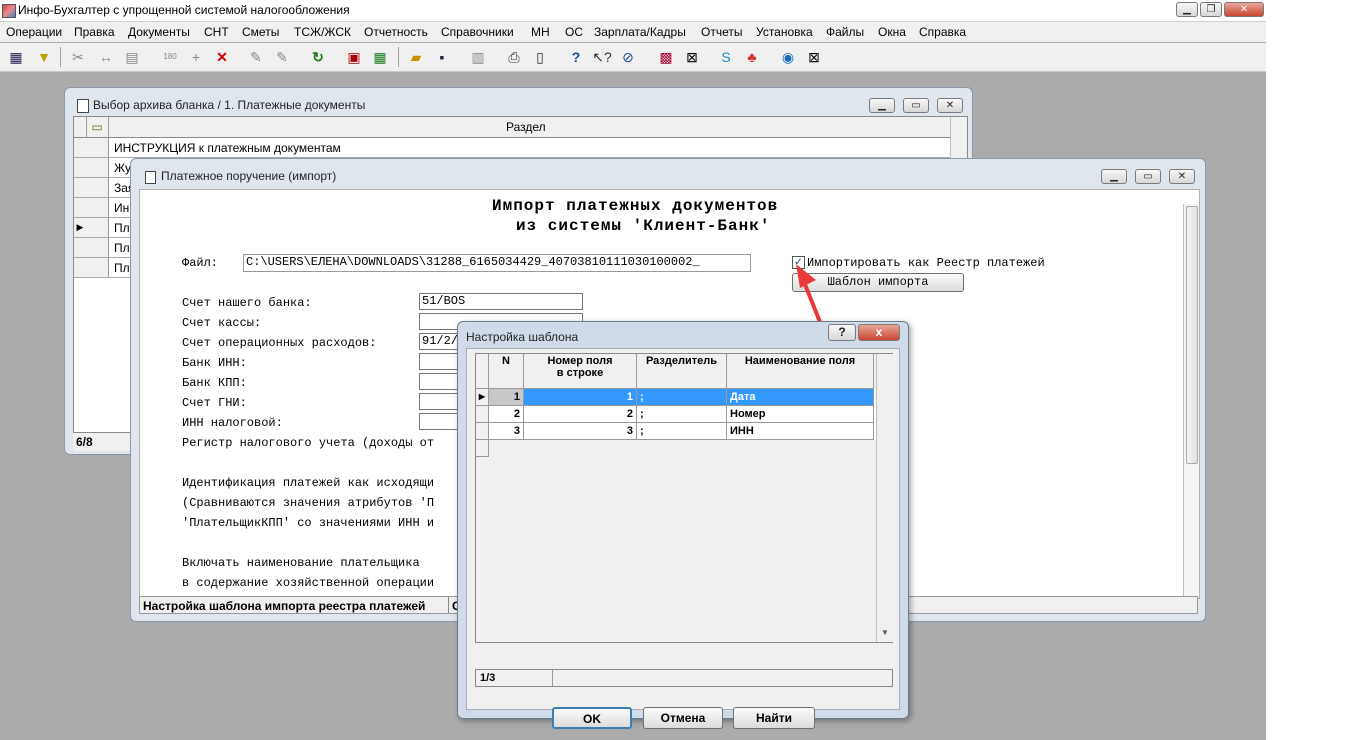 This screenshot has width=1366, height=740. Describe the element at coordinates (308, 523) in the screenshot. I see `form-text-line: 'ПлательщикКПП' со значениями ИНН и` at that location.